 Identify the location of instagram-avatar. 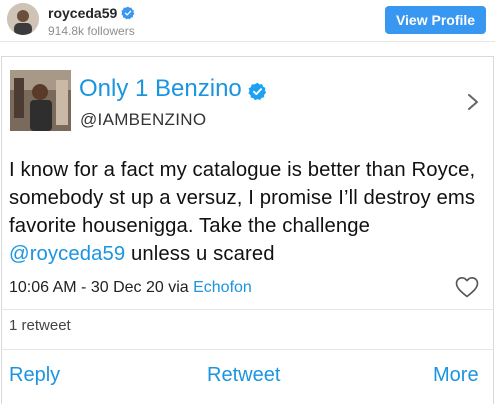
(23, 19).